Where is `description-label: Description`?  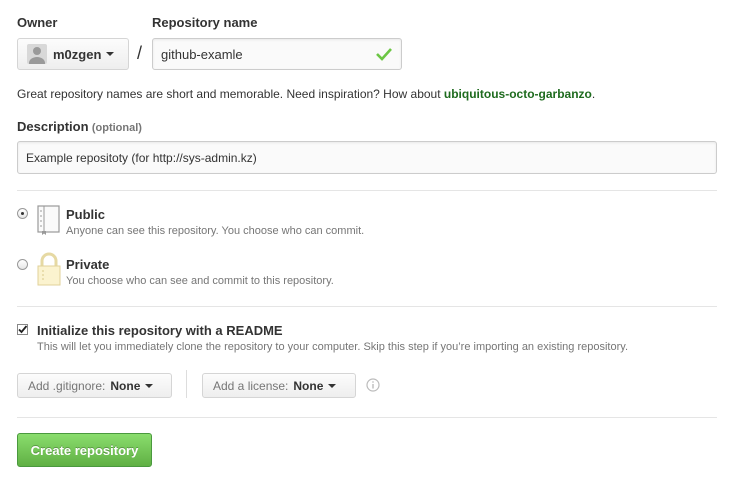
description-label: Description is located at coordinates (53, 126).